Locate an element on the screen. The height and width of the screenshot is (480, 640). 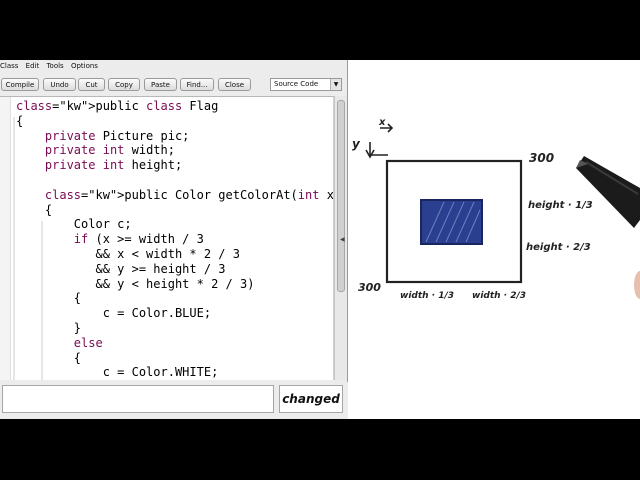
hand-edge is located at coordinates (637, 285).